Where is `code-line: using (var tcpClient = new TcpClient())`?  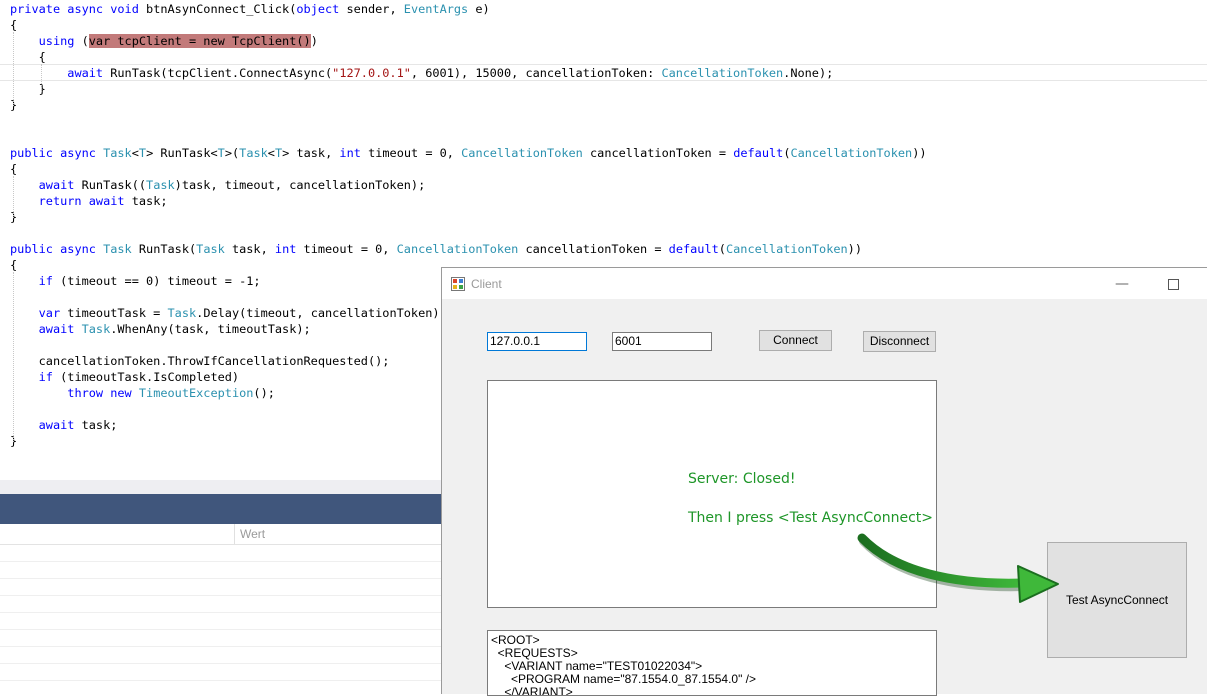
code-line: using (var tcpClient = new TcpClient()) is located at coordinates (164, 41).